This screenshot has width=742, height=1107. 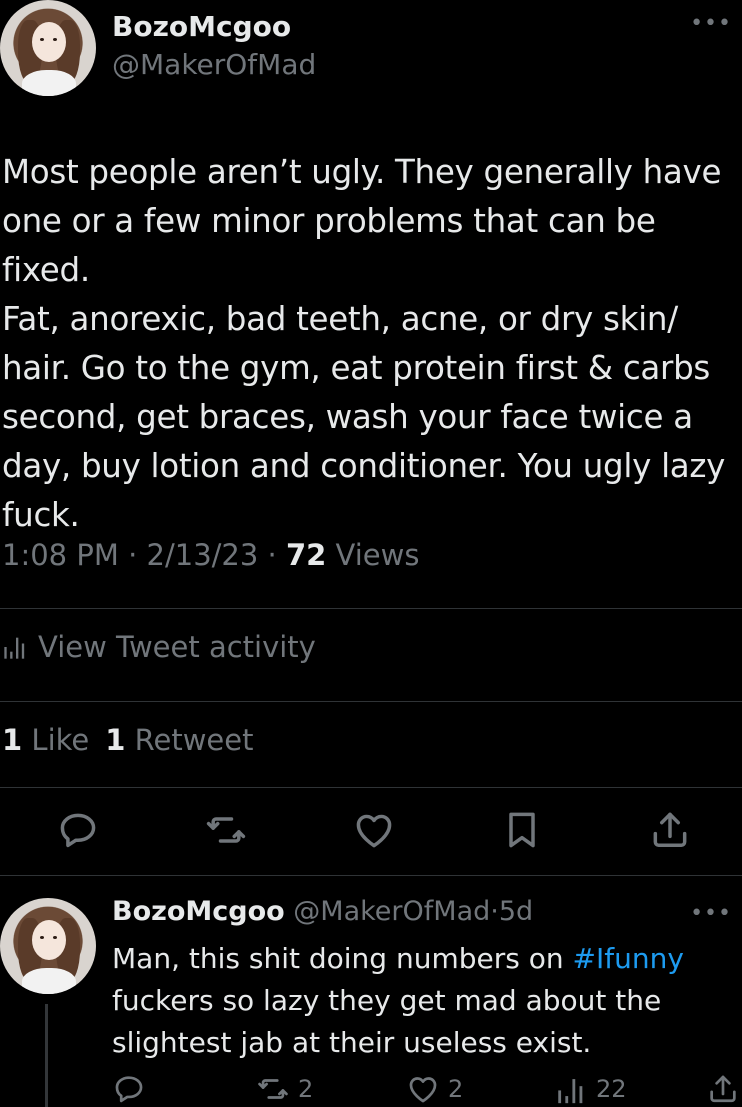 I want to click on reply-retweet-count: 2, so click(x=306, y=1089).